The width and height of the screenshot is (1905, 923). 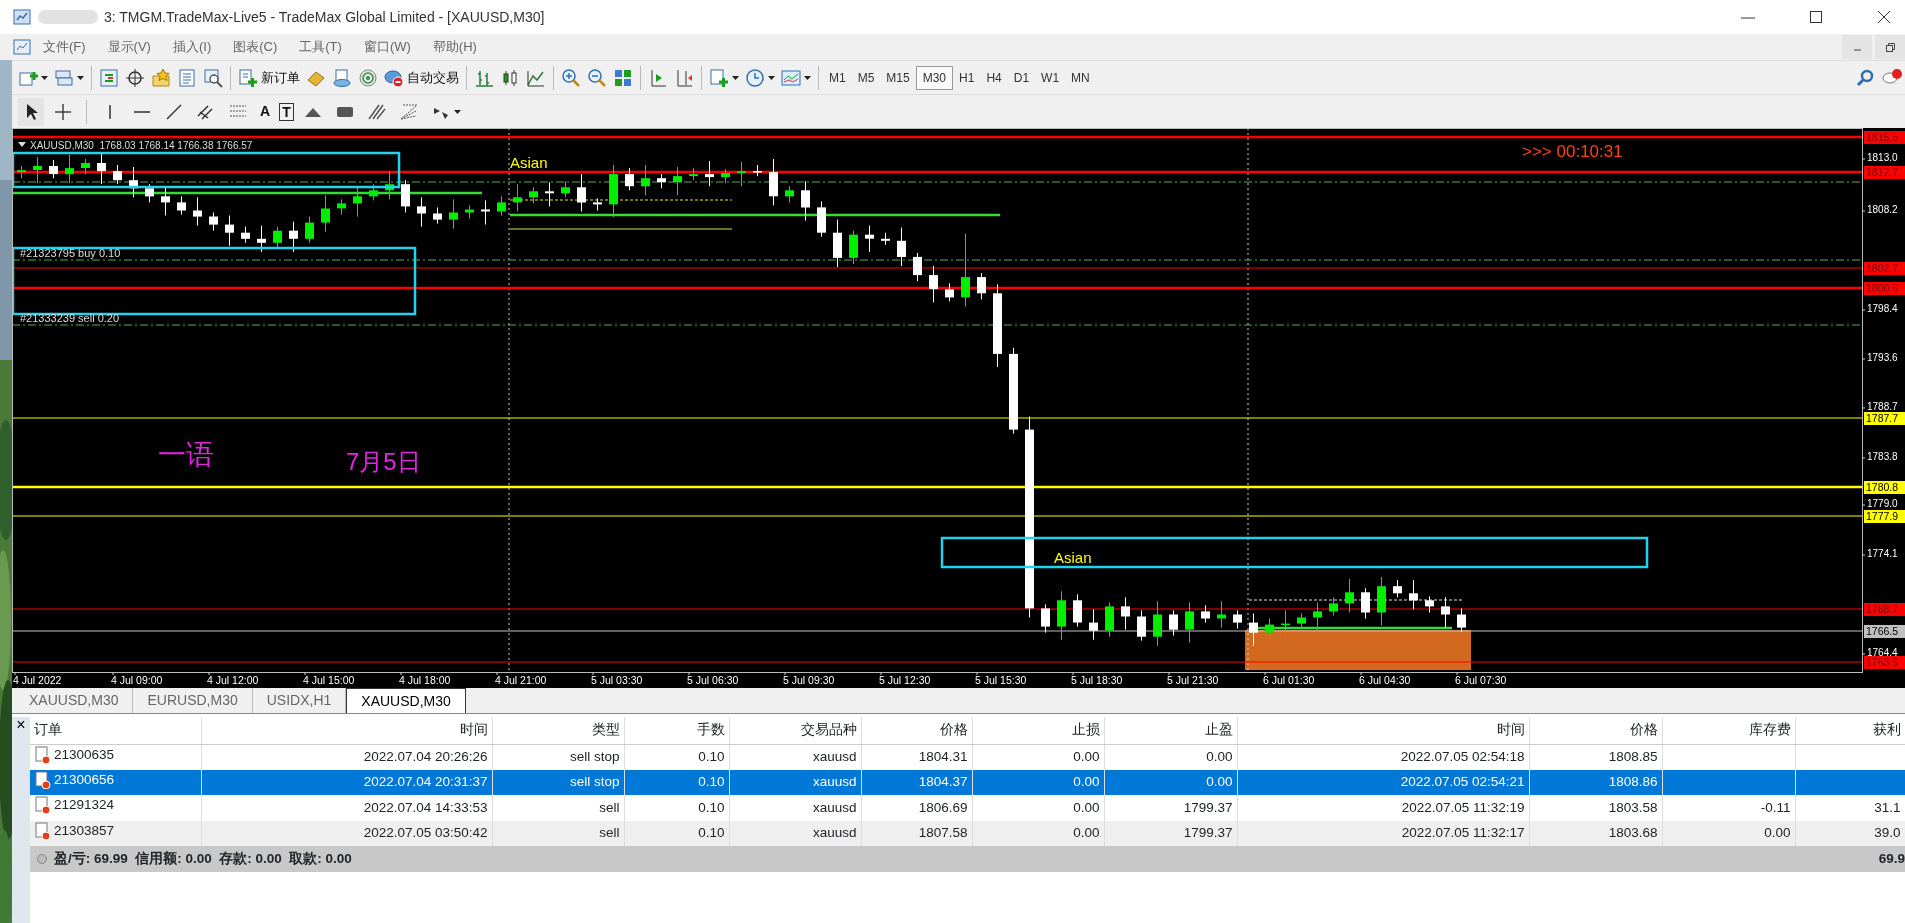 What do you see at coordinates (70, 253) in the screenshot?
I see `order-label: #21323795 buy 0.10` at bounding box center [70, 253].